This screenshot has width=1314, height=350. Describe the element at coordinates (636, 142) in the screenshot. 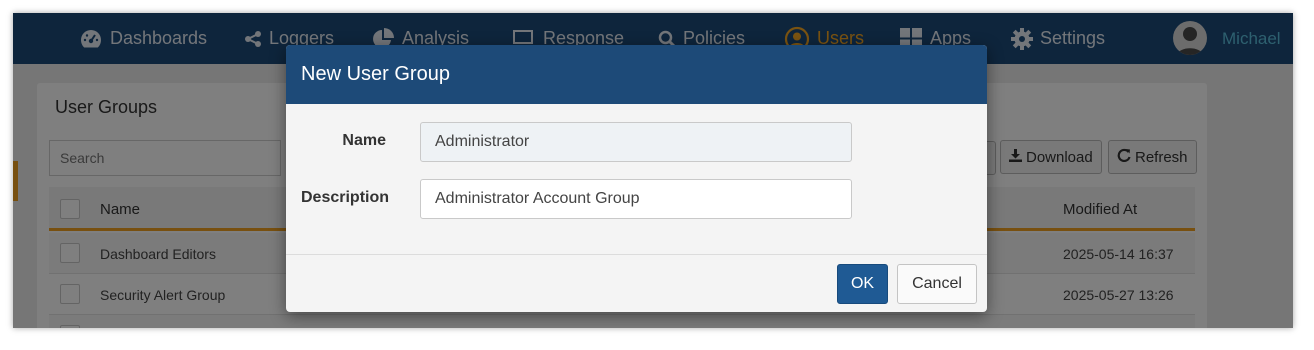

I see `name-field` at that location.